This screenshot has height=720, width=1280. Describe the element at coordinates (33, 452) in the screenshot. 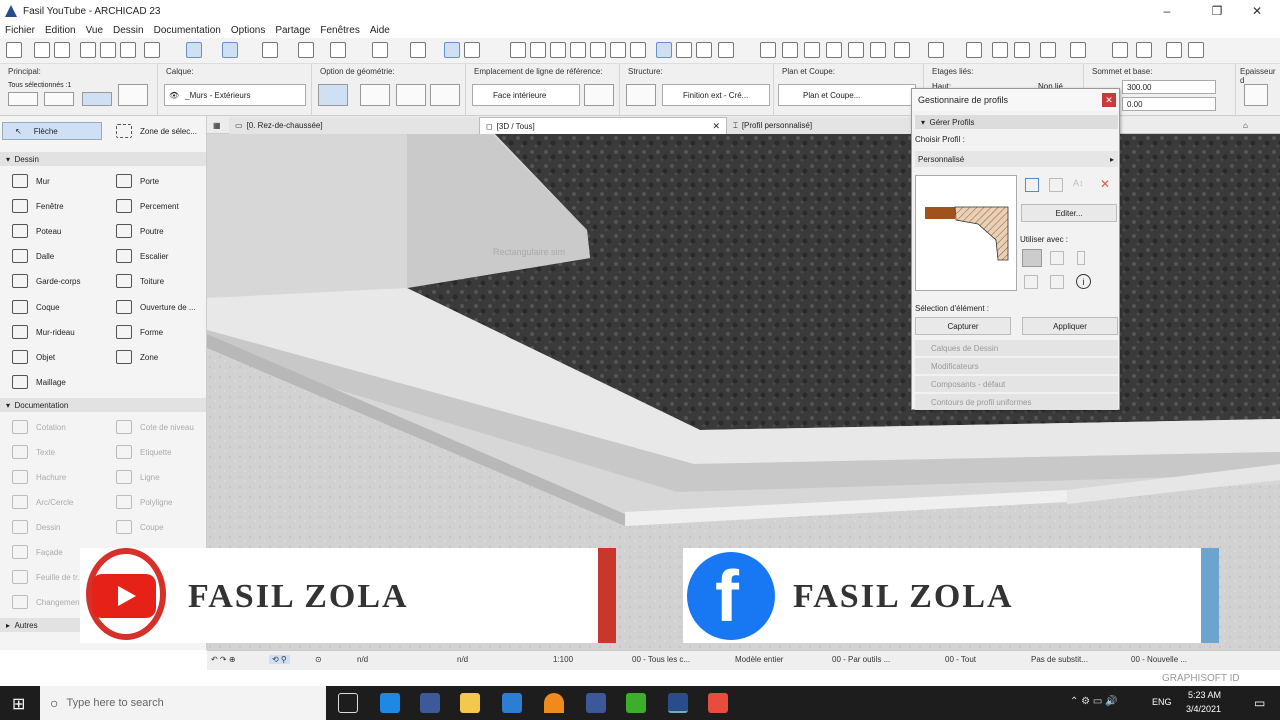

I see `tool-text: Texte` at that location.